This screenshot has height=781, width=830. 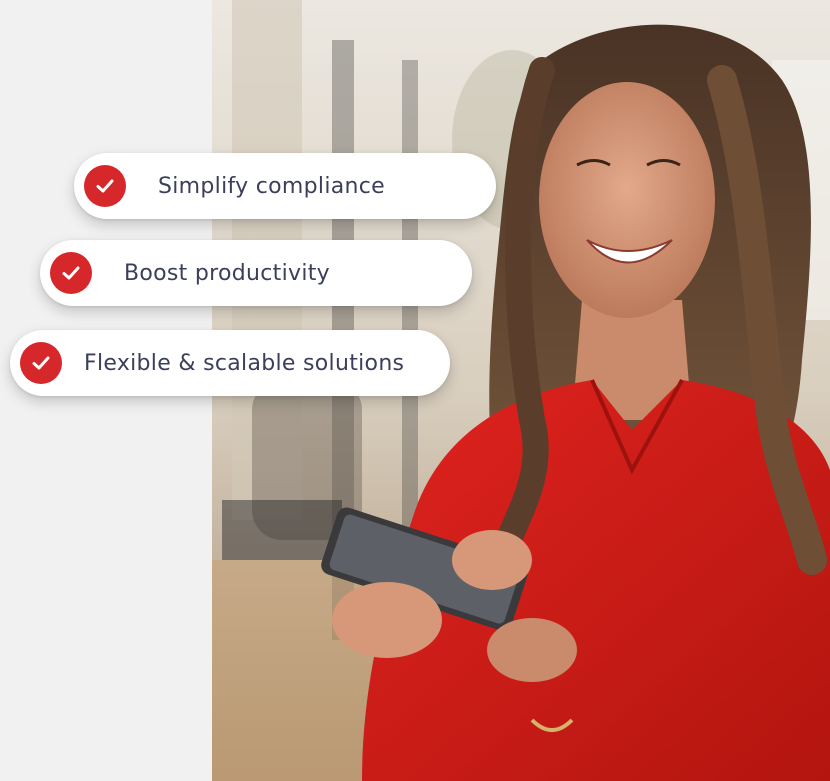 I want to click on benefit-pill-simplify-compliance: Simplify compliance, so click(x=285, y=186).